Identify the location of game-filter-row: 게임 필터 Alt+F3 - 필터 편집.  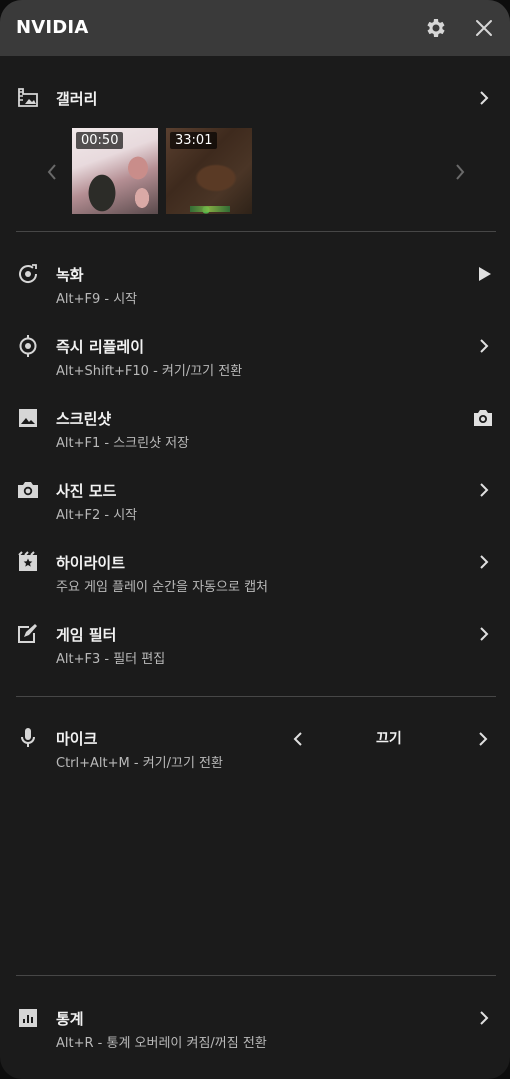
(255, 644).